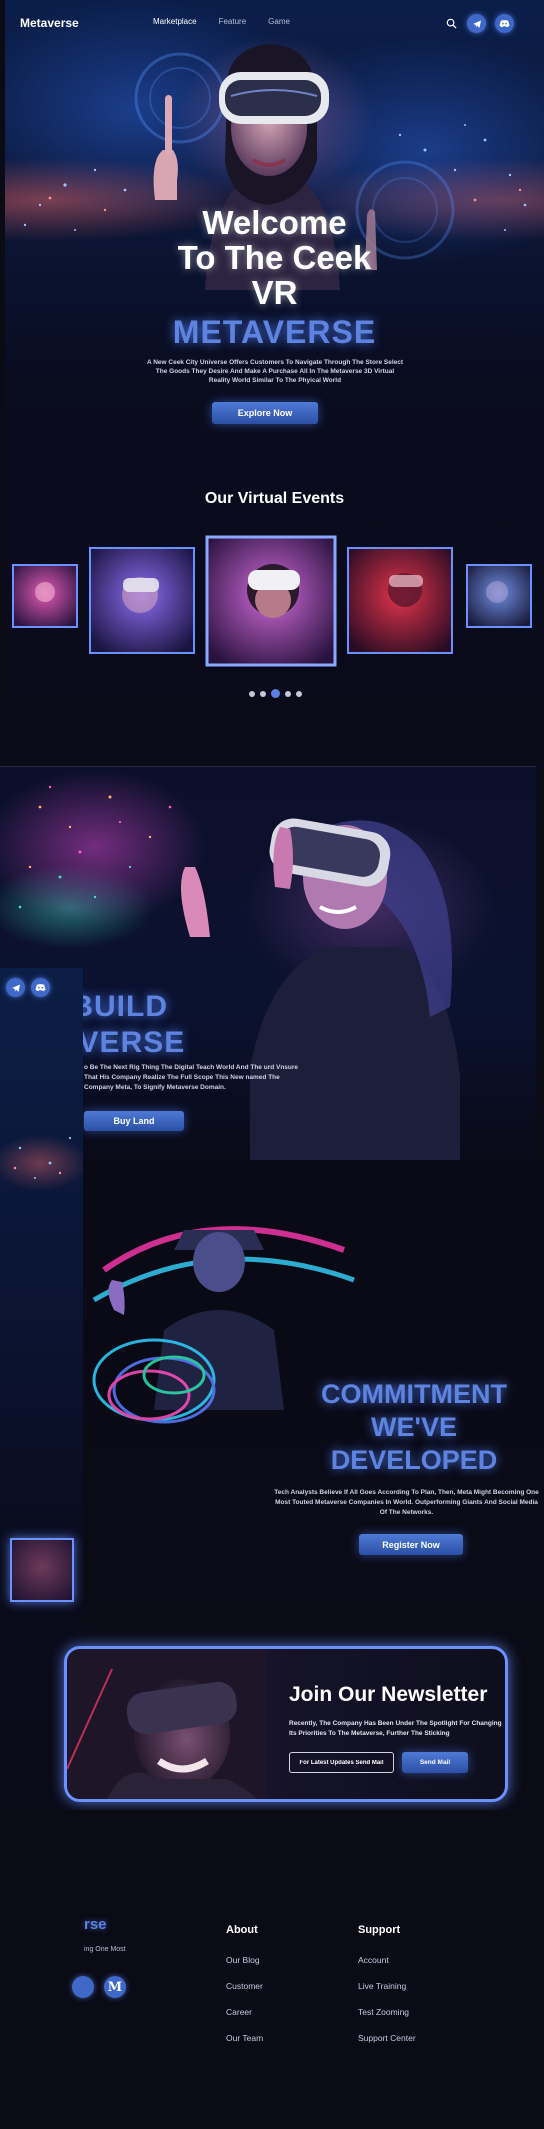 The image size is (544, 2129). What do you see at coordinates (244, 2012) in the screenshot?
I see `footer-link-career: Career` at bounding box center [244, 2012].